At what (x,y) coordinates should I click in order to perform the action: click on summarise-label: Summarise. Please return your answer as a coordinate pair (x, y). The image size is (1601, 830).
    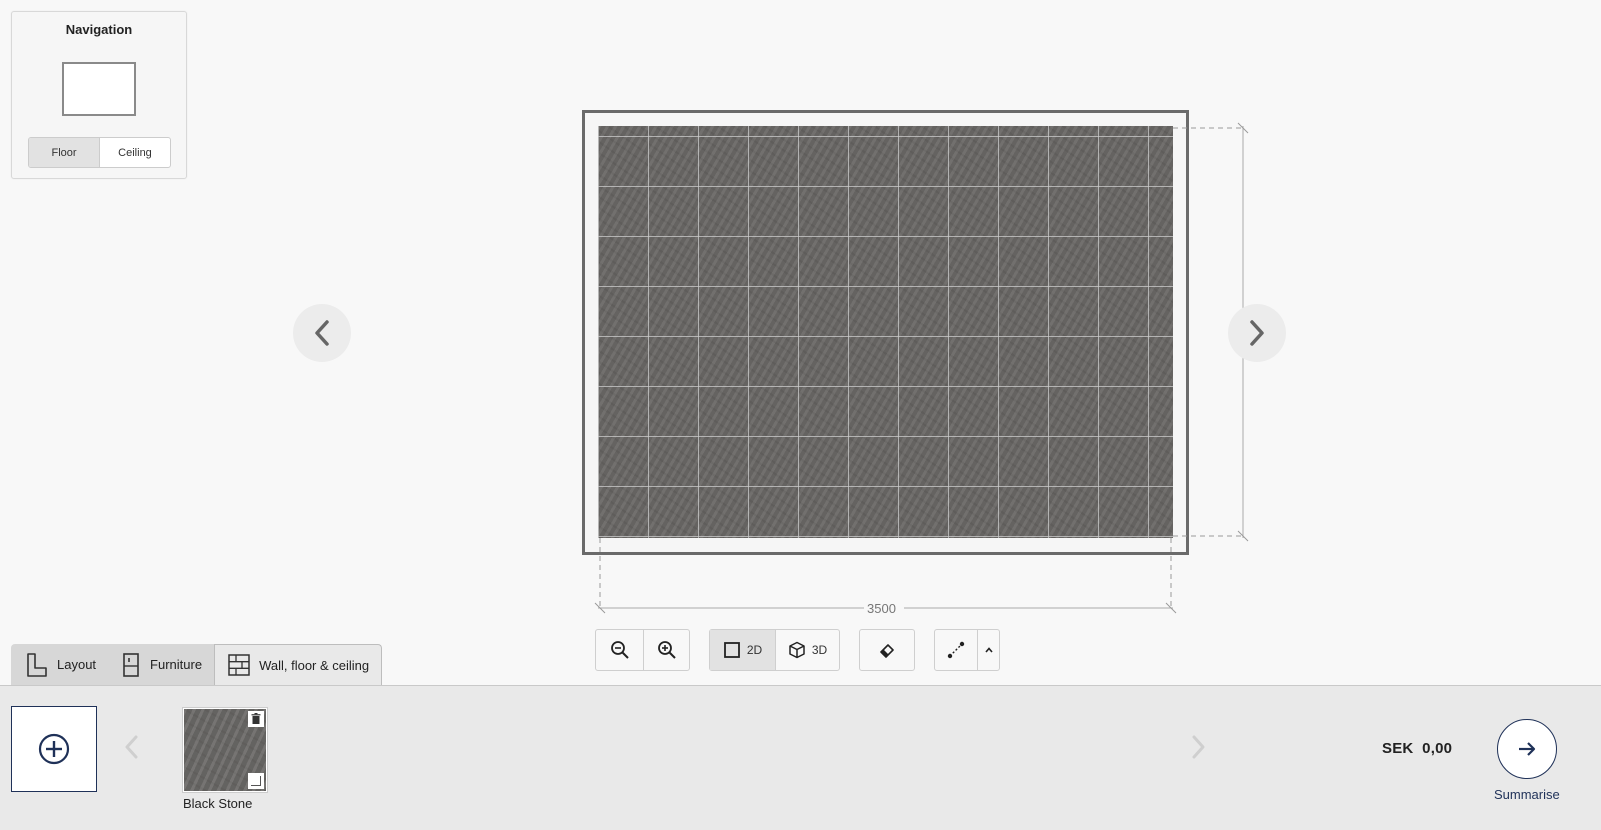
    Looking at the image, I should click on (1527, 794).